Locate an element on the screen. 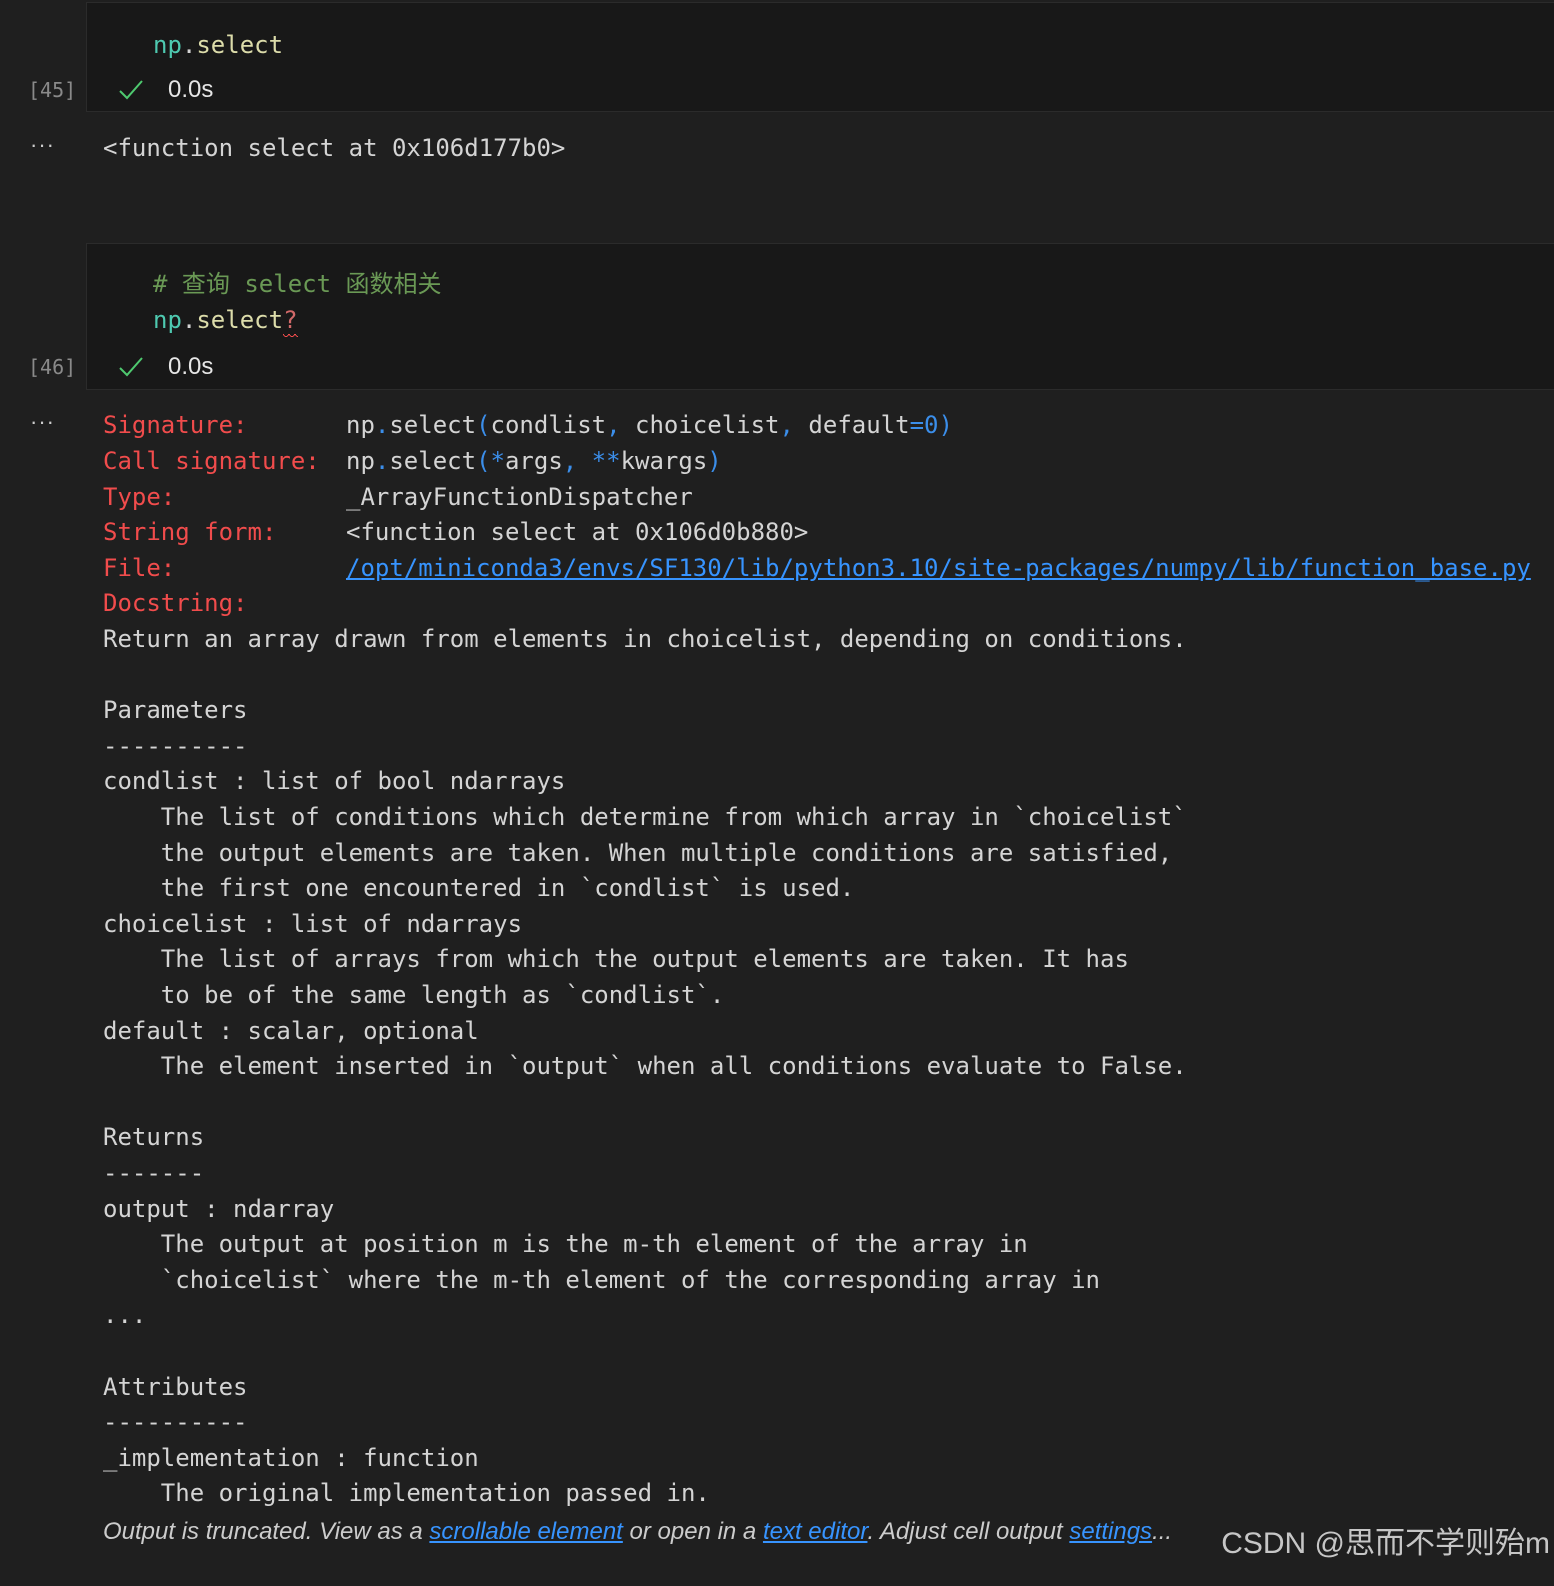 The width and height of the screenshot is (1554, 1586). watermark: CSDN @思而不学则殆m is located at coordinates (1385, 1543).